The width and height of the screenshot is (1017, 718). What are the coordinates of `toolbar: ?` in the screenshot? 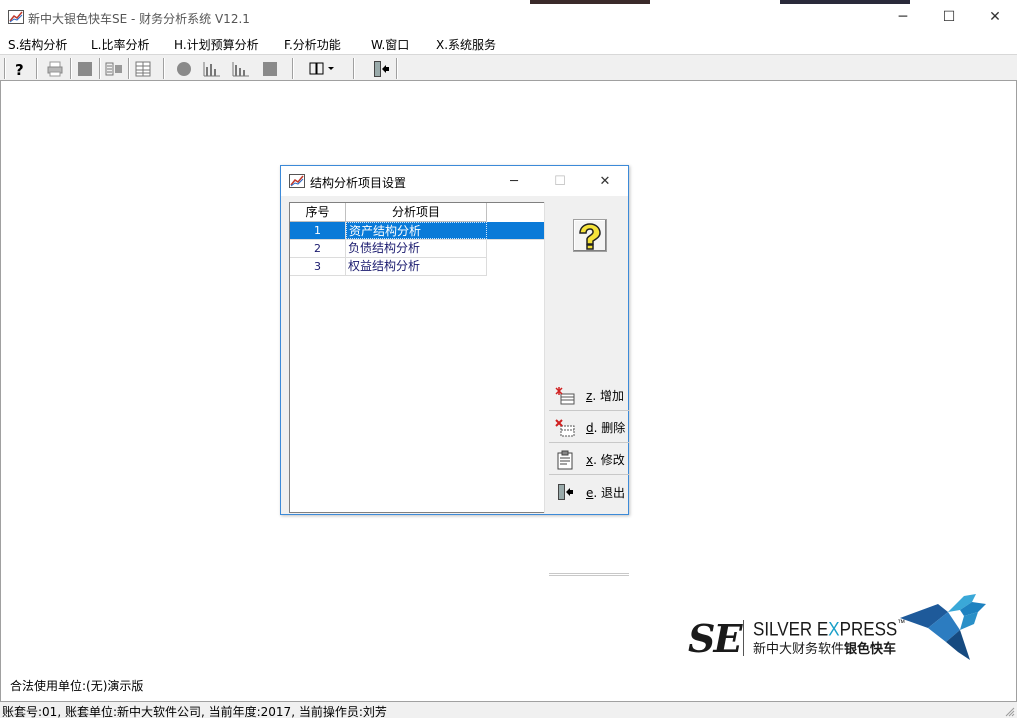 It's located at (508, 67).